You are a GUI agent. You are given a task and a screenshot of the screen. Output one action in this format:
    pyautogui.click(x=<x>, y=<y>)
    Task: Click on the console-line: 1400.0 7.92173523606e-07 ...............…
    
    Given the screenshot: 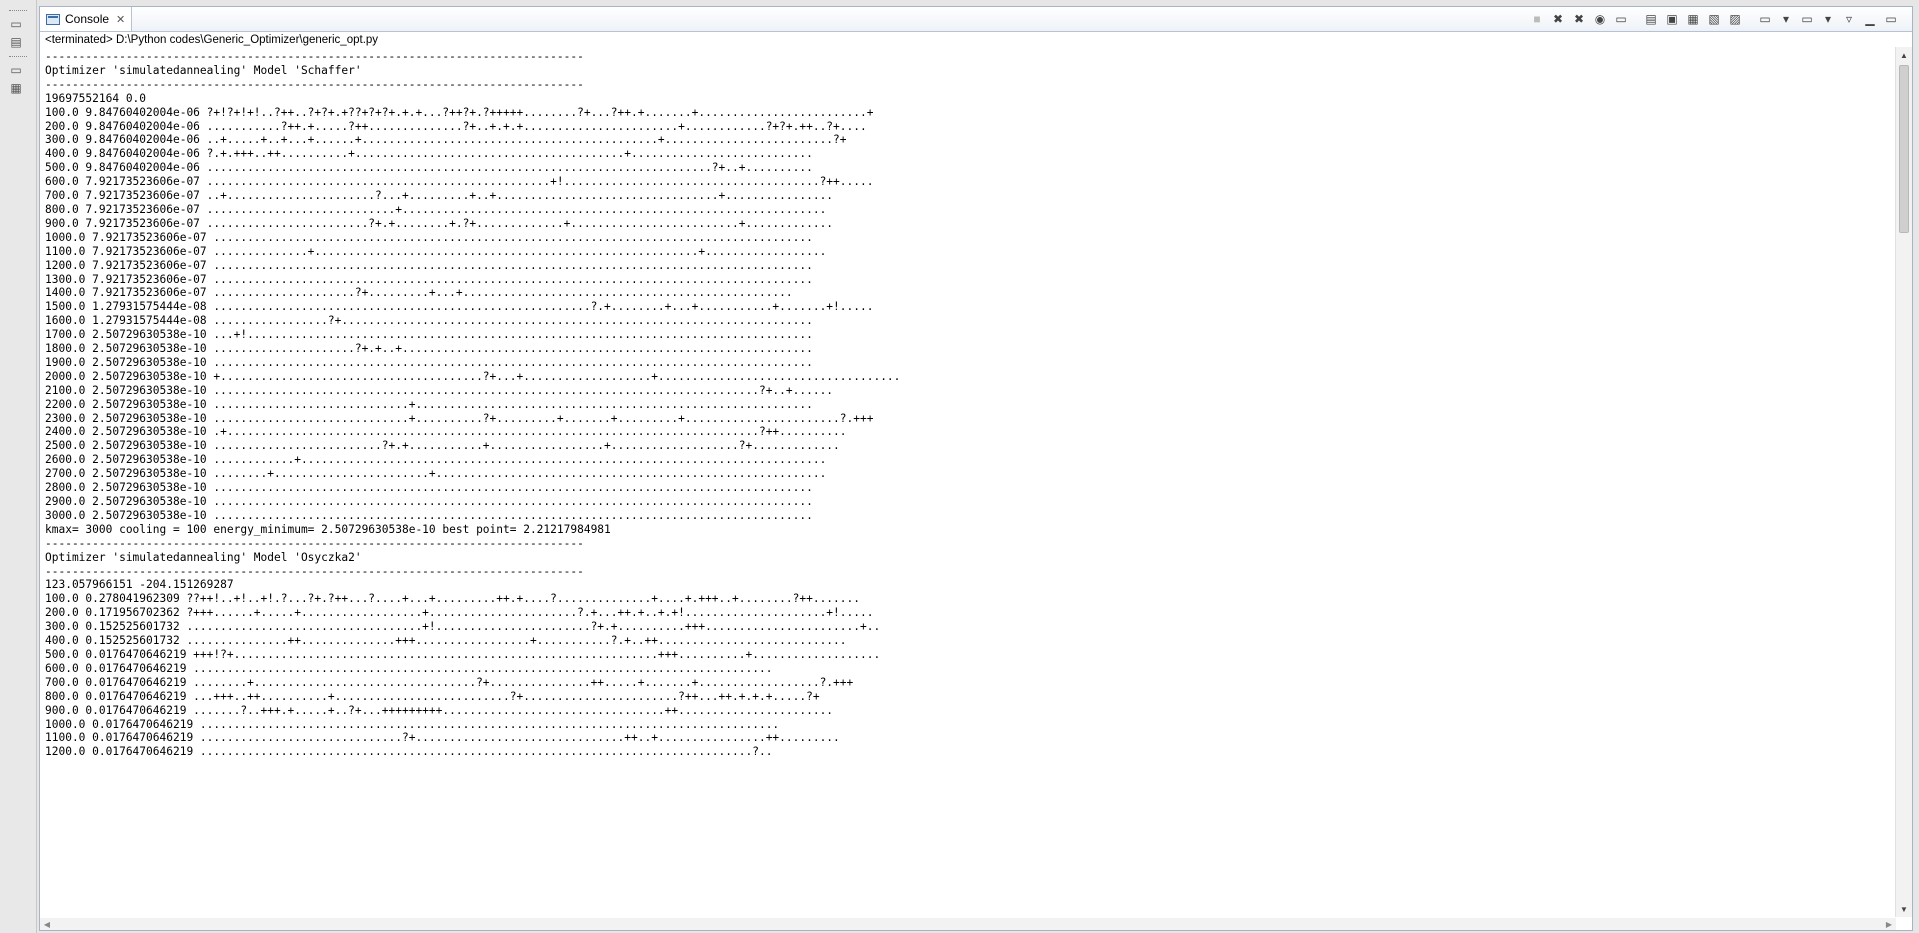 What is the action you would take?
    pyautogui.click(x=419, y=293)
    